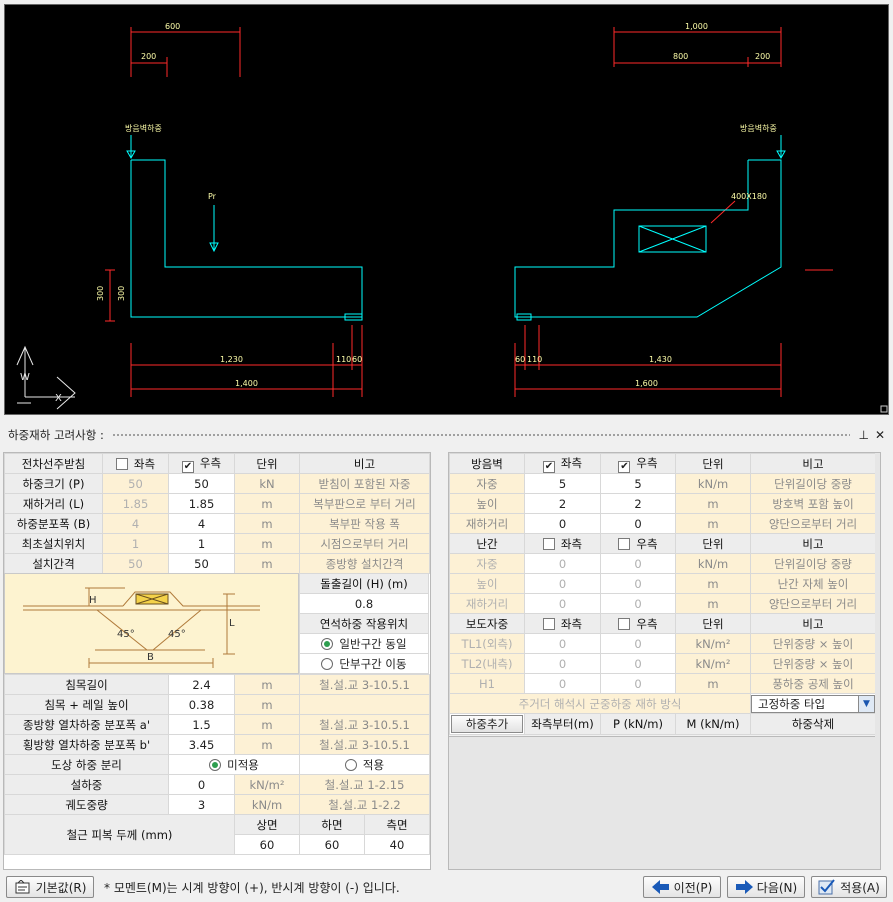 The image size is (893, 902). I want to click on value-cell: 2.4, so click(201, 684).